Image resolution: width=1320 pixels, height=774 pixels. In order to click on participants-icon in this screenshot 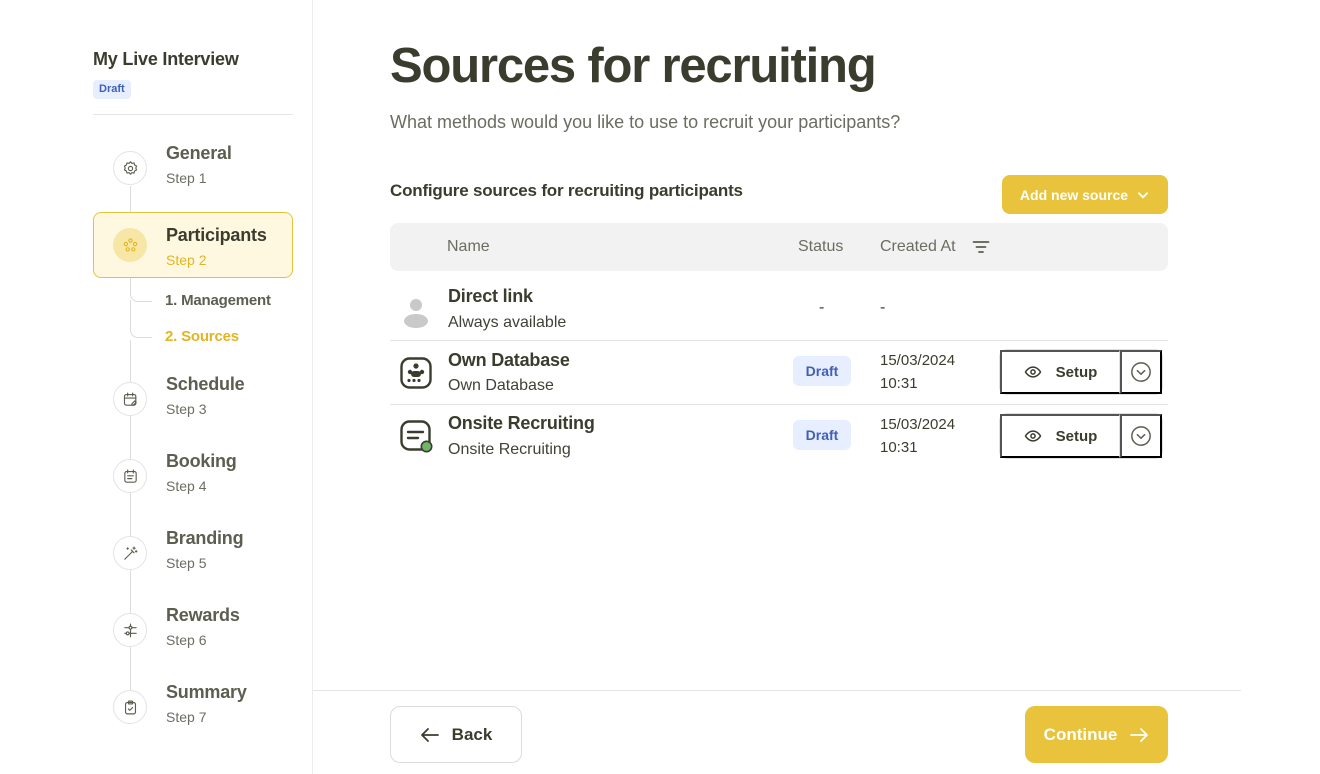, I will do `click(130, 245)`.